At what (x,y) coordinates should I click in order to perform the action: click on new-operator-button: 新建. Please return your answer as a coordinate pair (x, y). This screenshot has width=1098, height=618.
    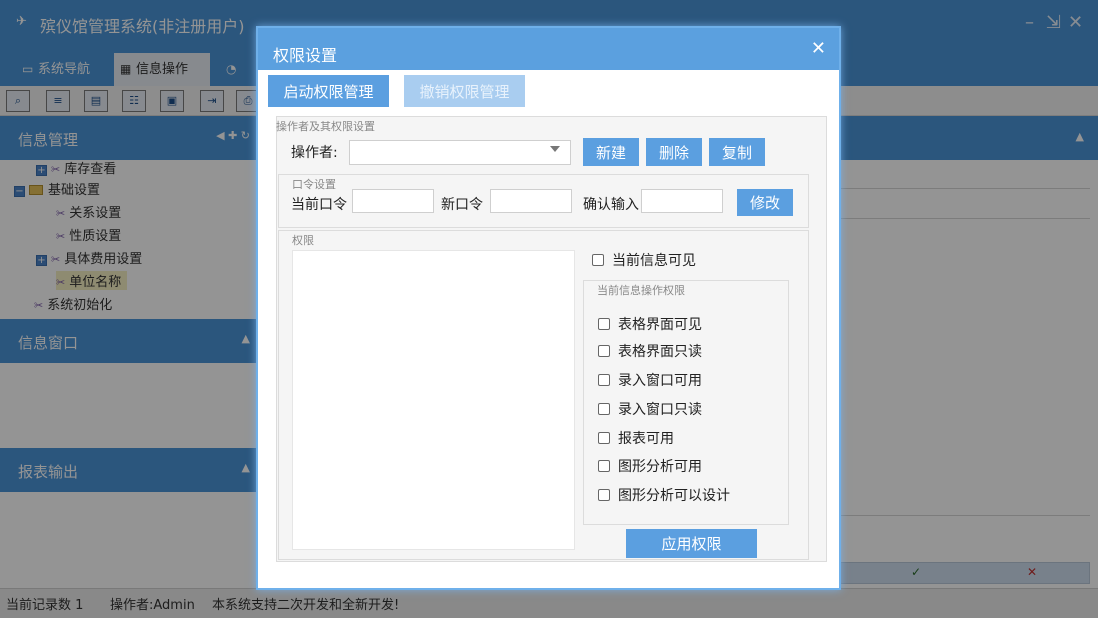
    Looking at the image, I should click on (611, 152).